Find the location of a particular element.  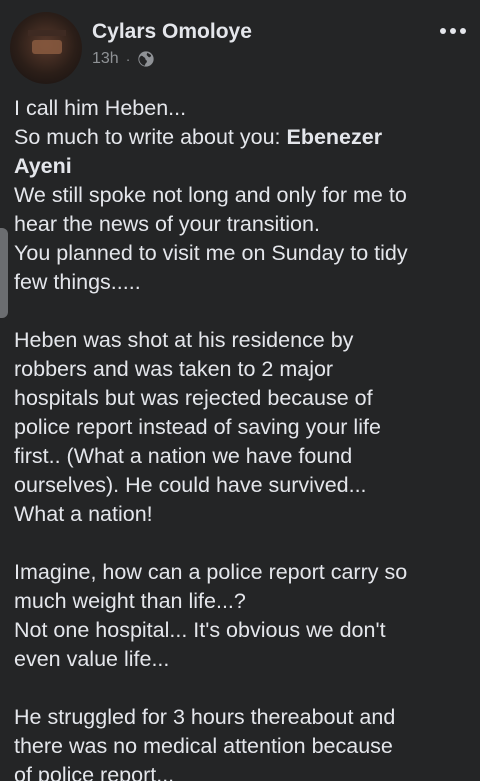

avatar is located at coordinates (46, 48).